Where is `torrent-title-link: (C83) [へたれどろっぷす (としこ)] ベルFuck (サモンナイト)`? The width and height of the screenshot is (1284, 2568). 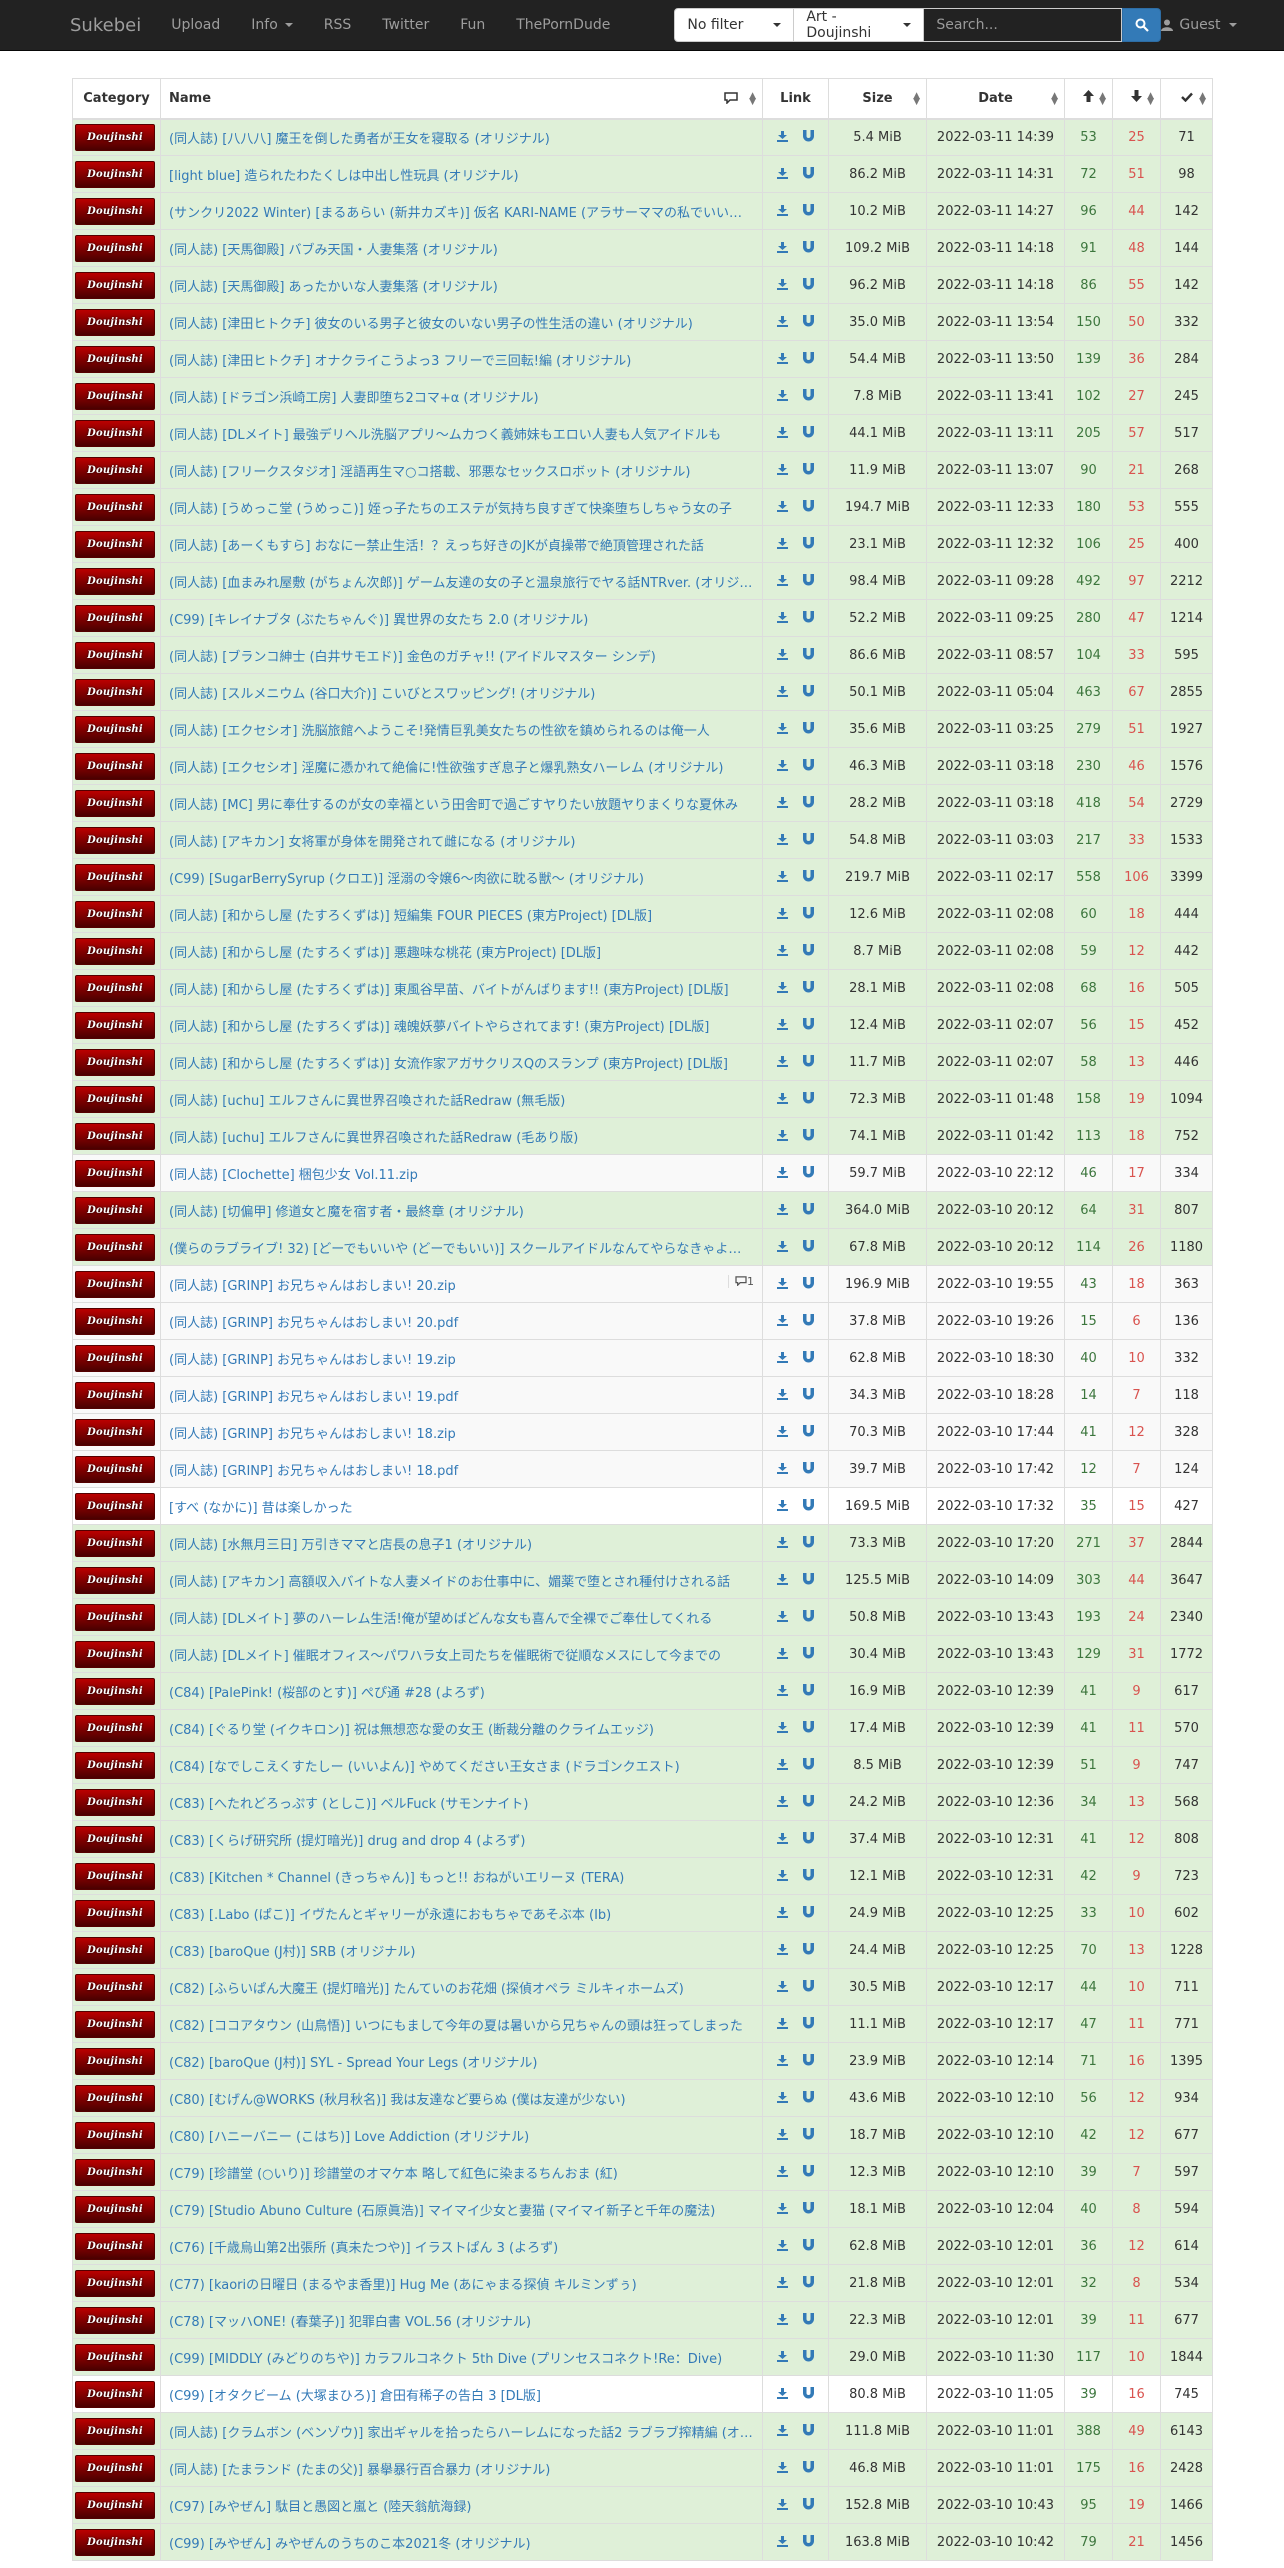 torrent-title-link: (C83) [へたれどろっぷす (としこ)] ベルFuck (サモンナイト) is located at coordinates (348, 1804).